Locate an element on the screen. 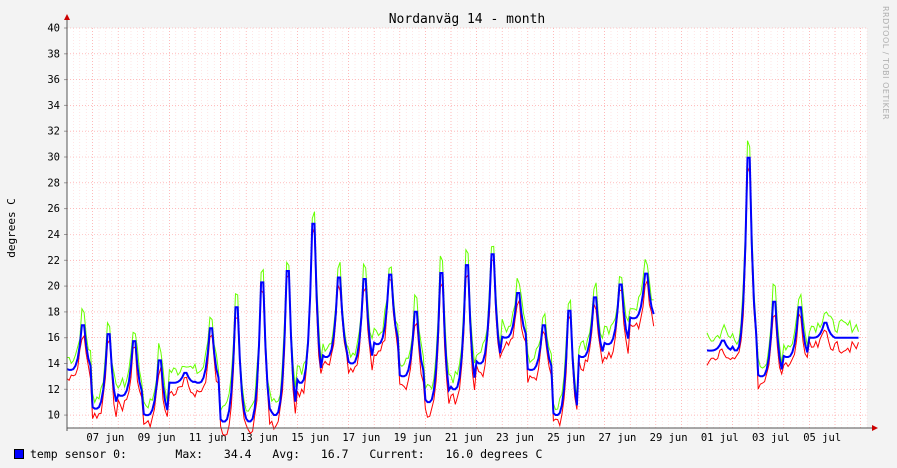  stat-current-label: Current: is located at coordinates (397, 454).